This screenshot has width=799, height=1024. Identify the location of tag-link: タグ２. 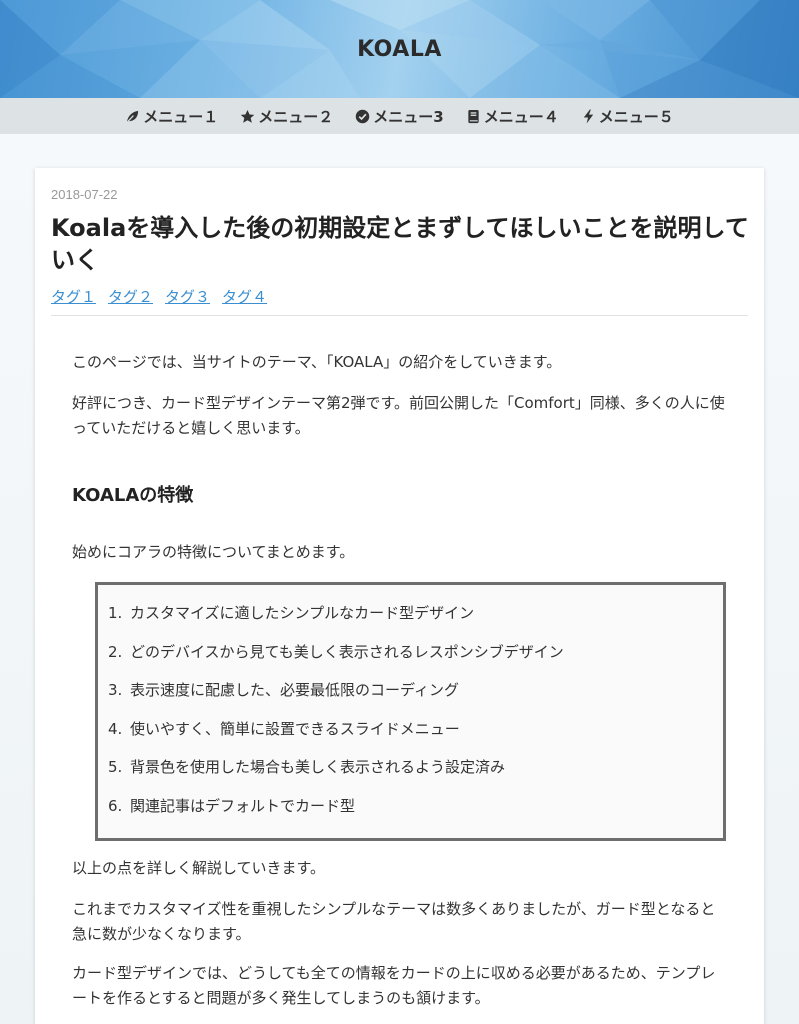
(130, 296).